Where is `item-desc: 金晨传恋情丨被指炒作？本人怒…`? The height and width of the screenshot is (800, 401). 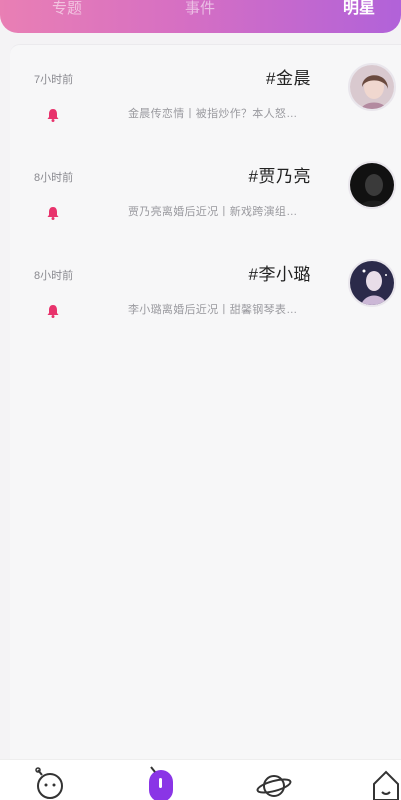 item-desc: 金晨传恋情丨被指炒作？本人怒… is located at coordinates (213, 114).